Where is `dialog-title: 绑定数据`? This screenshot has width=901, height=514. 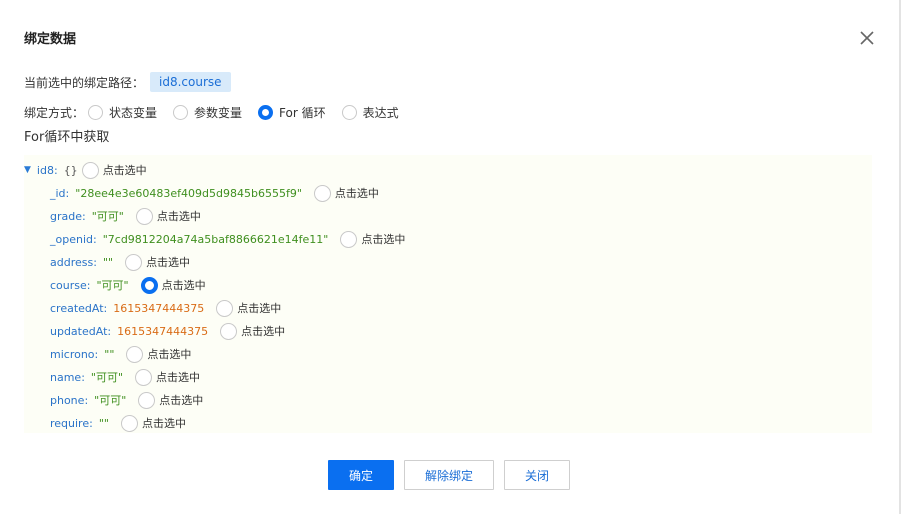
dialog-title: 绑定数据 is located at coordinates (50, 39).